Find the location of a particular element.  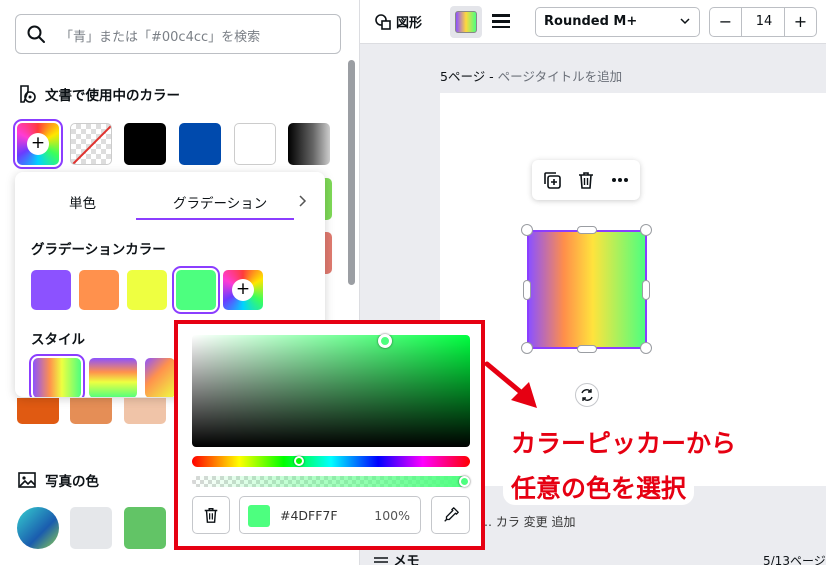

photo-colors-heading: 写真の色 is located at coordinates (58, 480).